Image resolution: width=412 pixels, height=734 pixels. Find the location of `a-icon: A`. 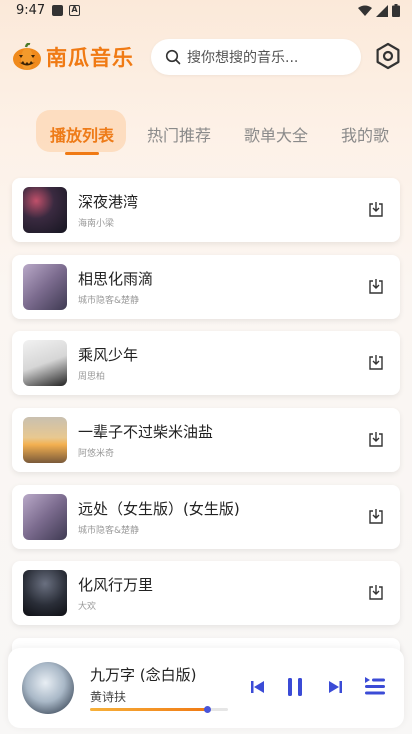

a-icon: A is located at coordinates (74, 10).